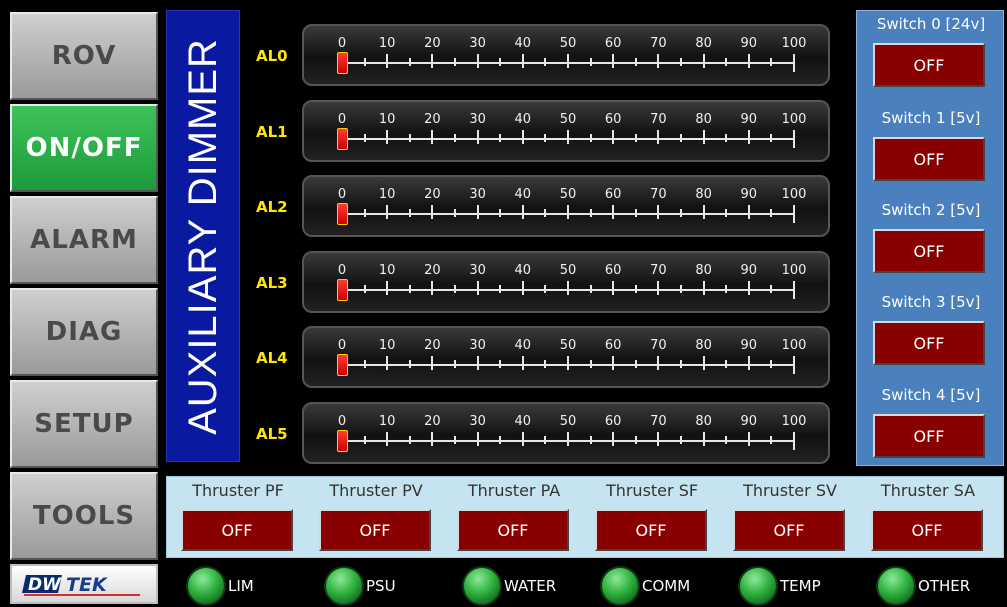 The image size is (1007, 607). What do you see at coordinates (84, 332) in the screenshot?
I see `nav-diag-button: DIAG` at bounding box center [84, 332].